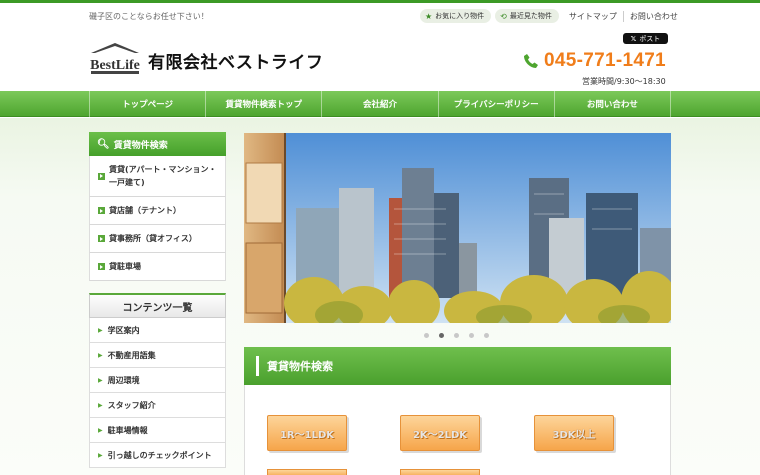  I want to click on room-type-2k-2ldk-button: 2K～2LDK, so click(440, 433).